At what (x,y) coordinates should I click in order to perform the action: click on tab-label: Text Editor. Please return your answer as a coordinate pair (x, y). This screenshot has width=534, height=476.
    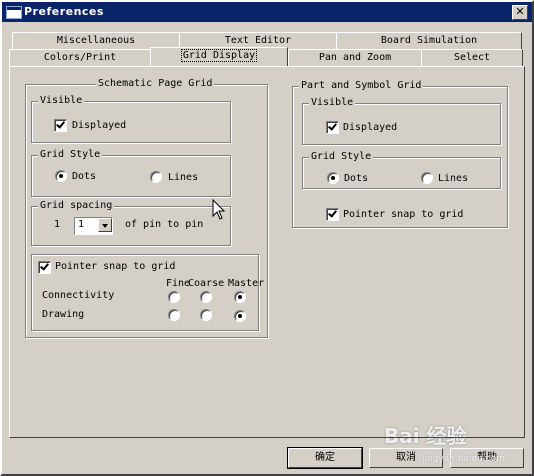
    Looking at the image, I should click on (258, 40).